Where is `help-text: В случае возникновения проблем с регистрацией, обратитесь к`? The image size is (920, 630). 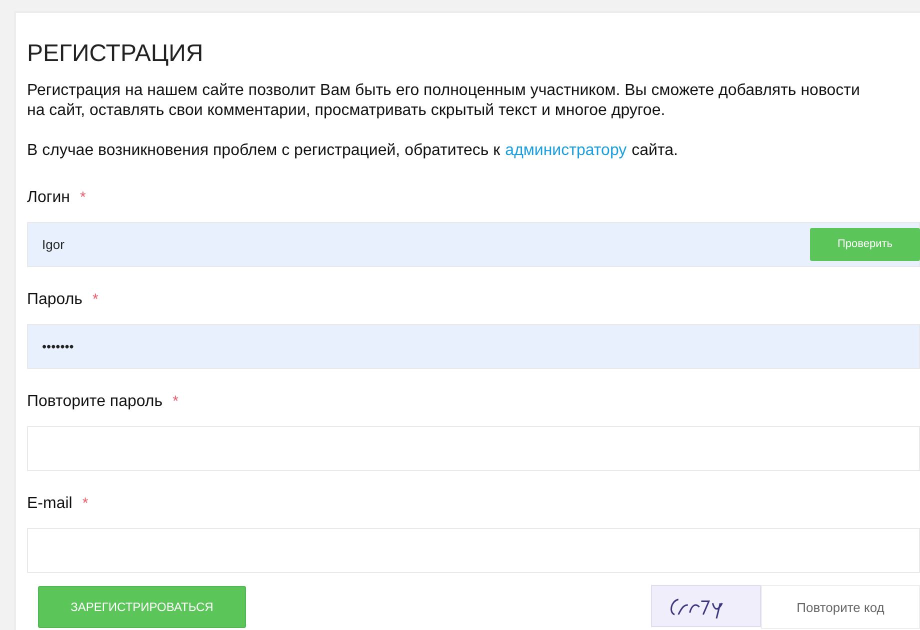 help-text: В случае возникновения проблем с регистрацией, обратитесь к is located at coordinates (263, 151).